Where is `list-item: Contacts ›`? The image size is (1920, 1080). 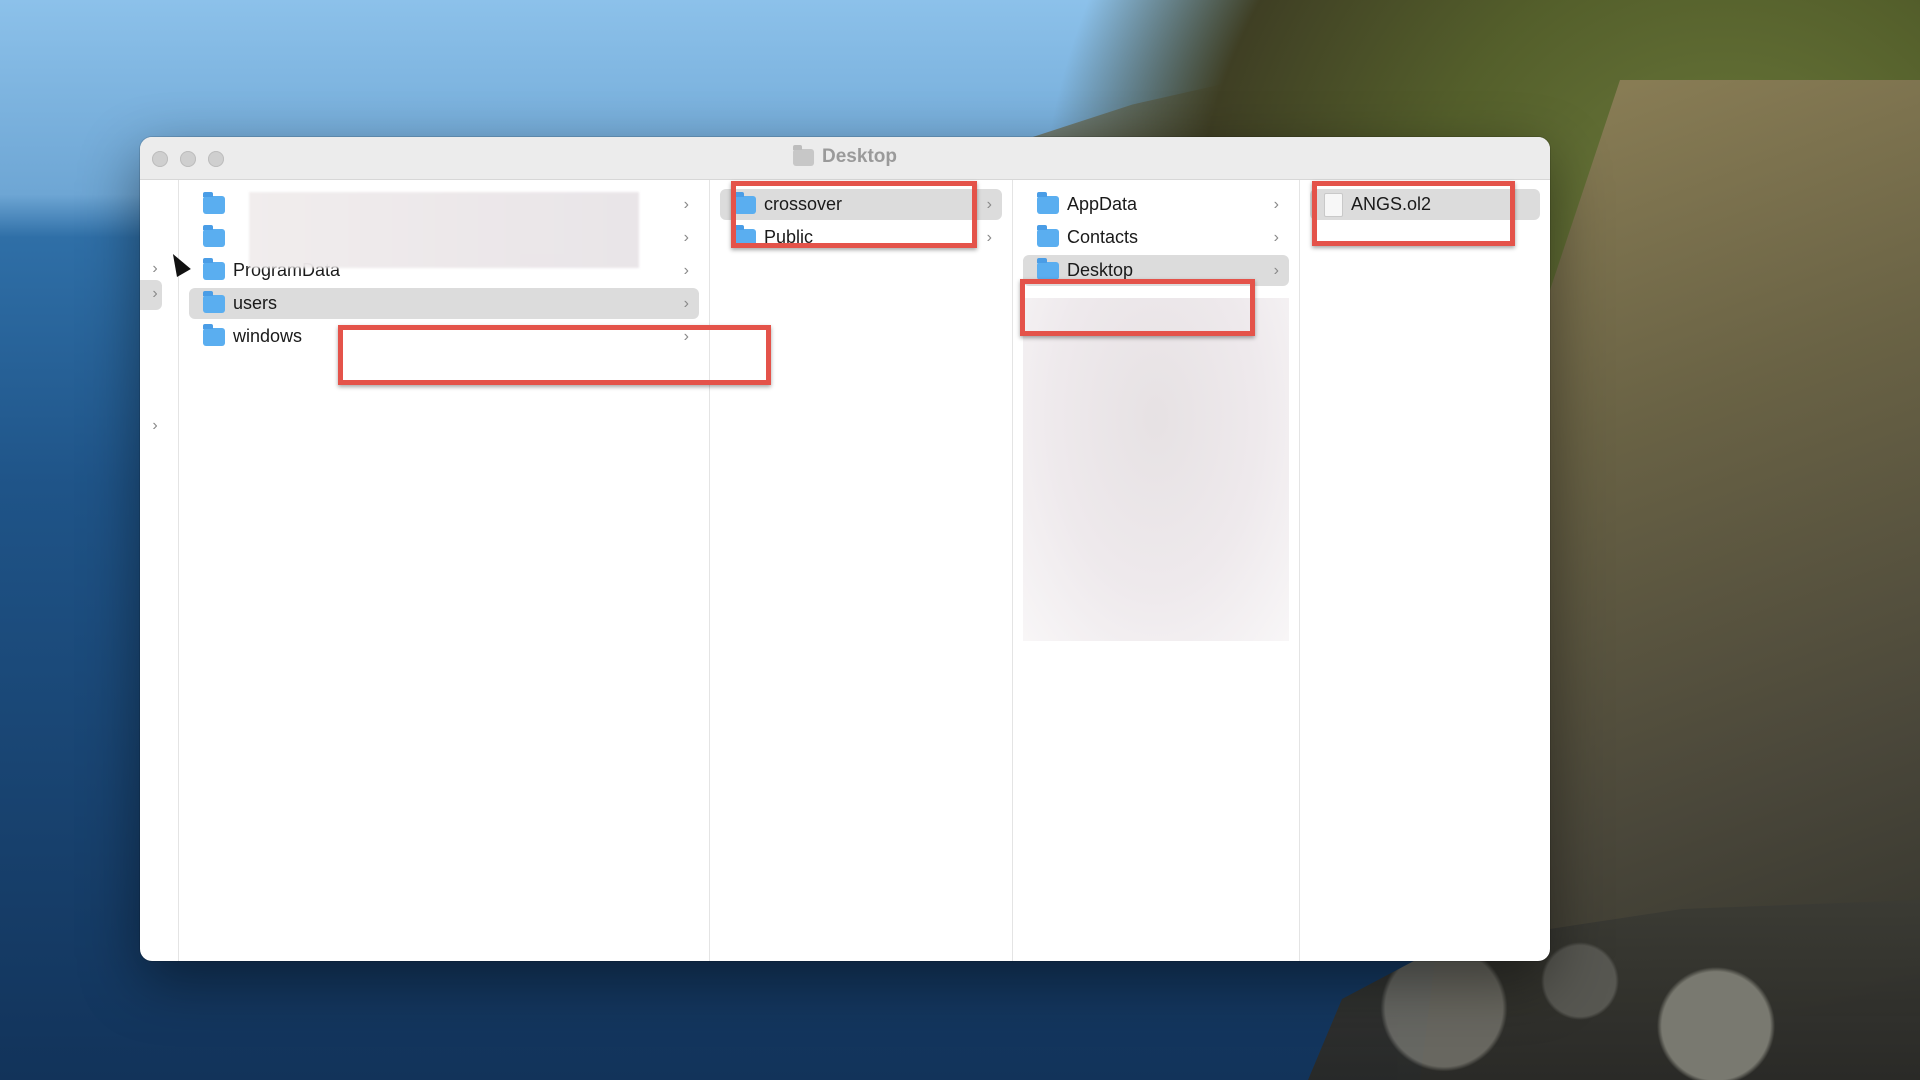 list-item: Contacts › is located at coordinates (1156, 237).